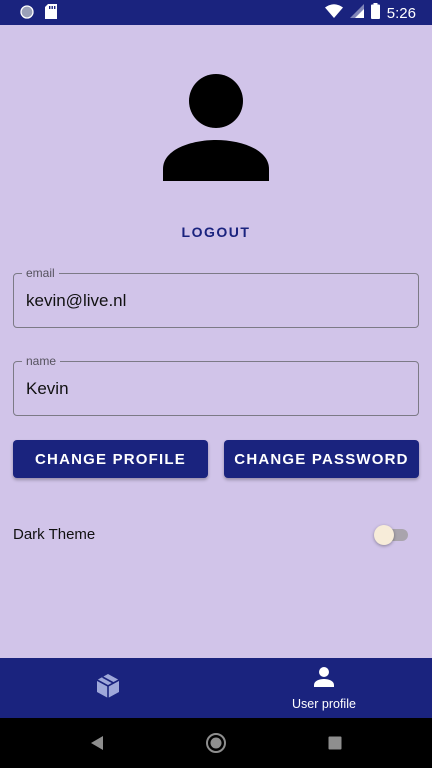 This screenshot has height=768, width=432. Describe the element at coordinates (321, 459) in the screenshot. I see `change-password-button: CHANGE PASSWORD` at that location.